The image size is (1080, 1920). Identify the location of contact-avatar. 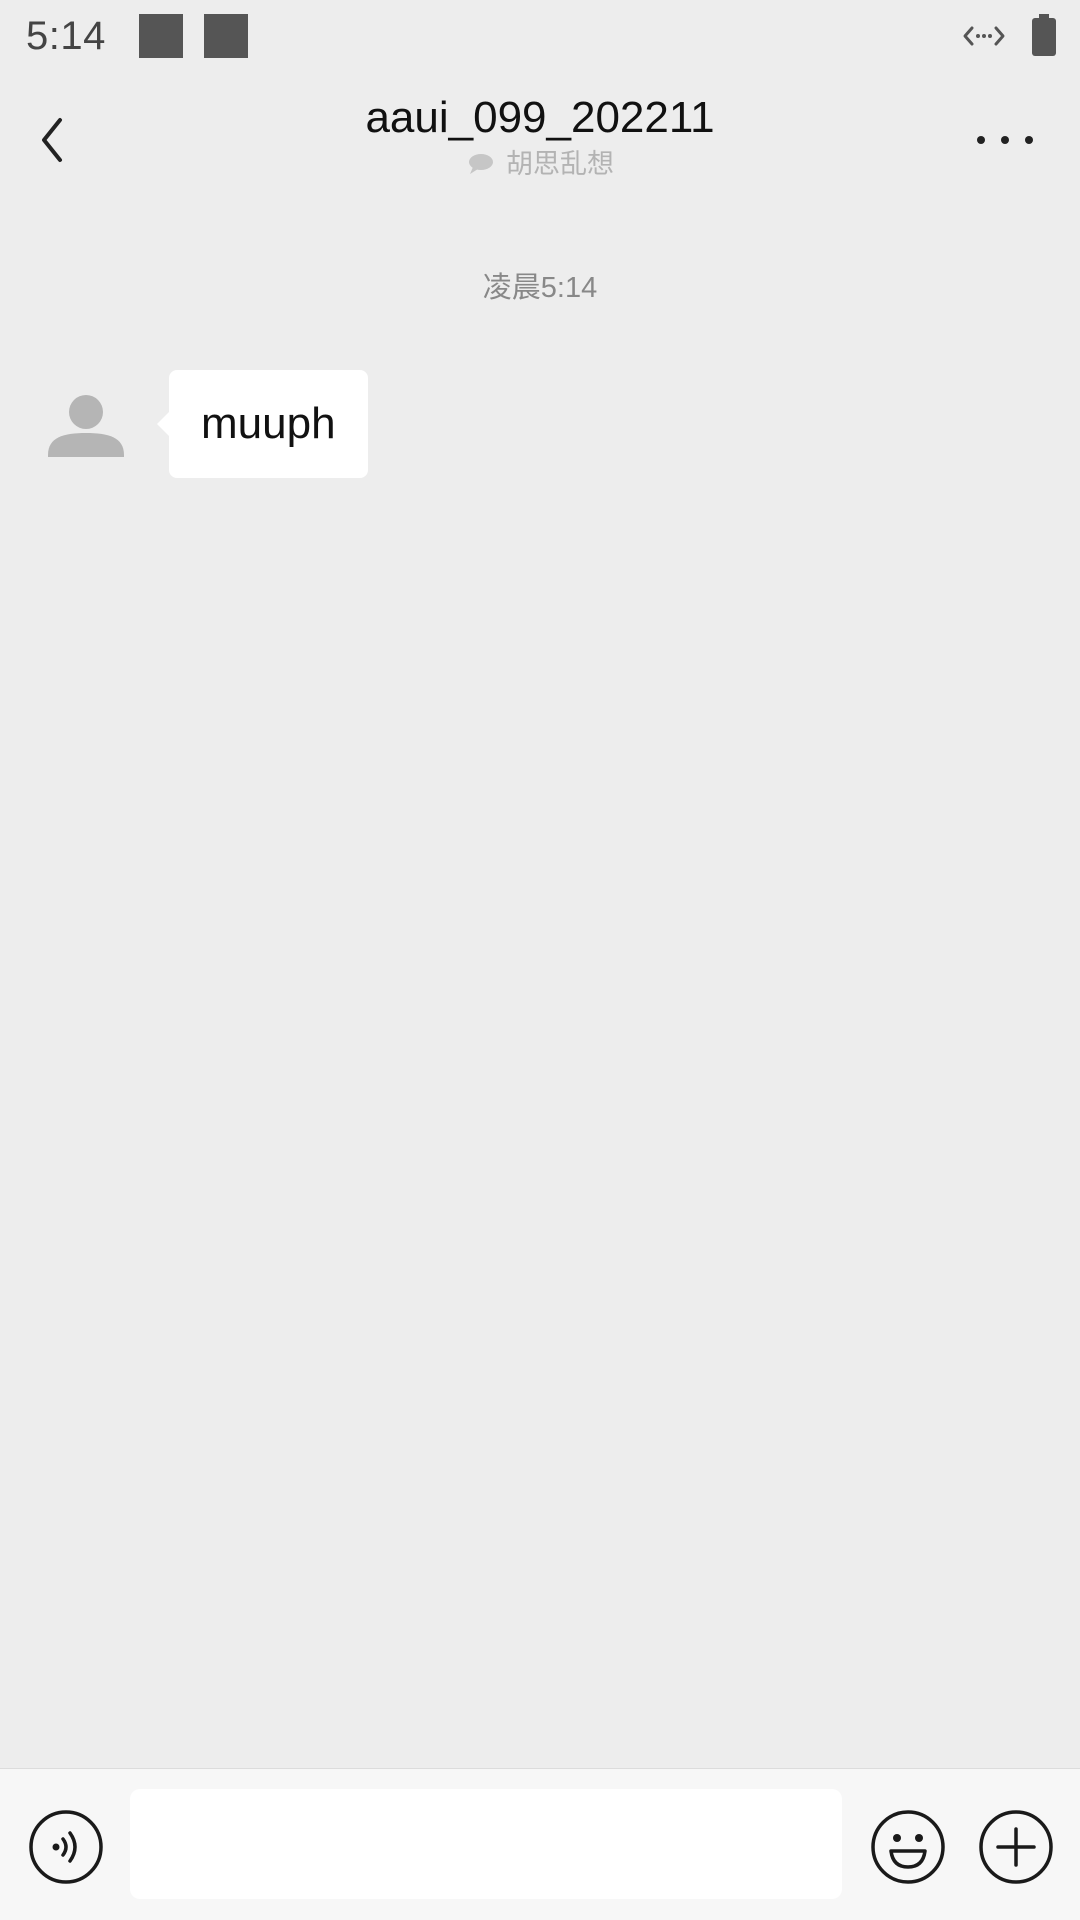
(86, 429).